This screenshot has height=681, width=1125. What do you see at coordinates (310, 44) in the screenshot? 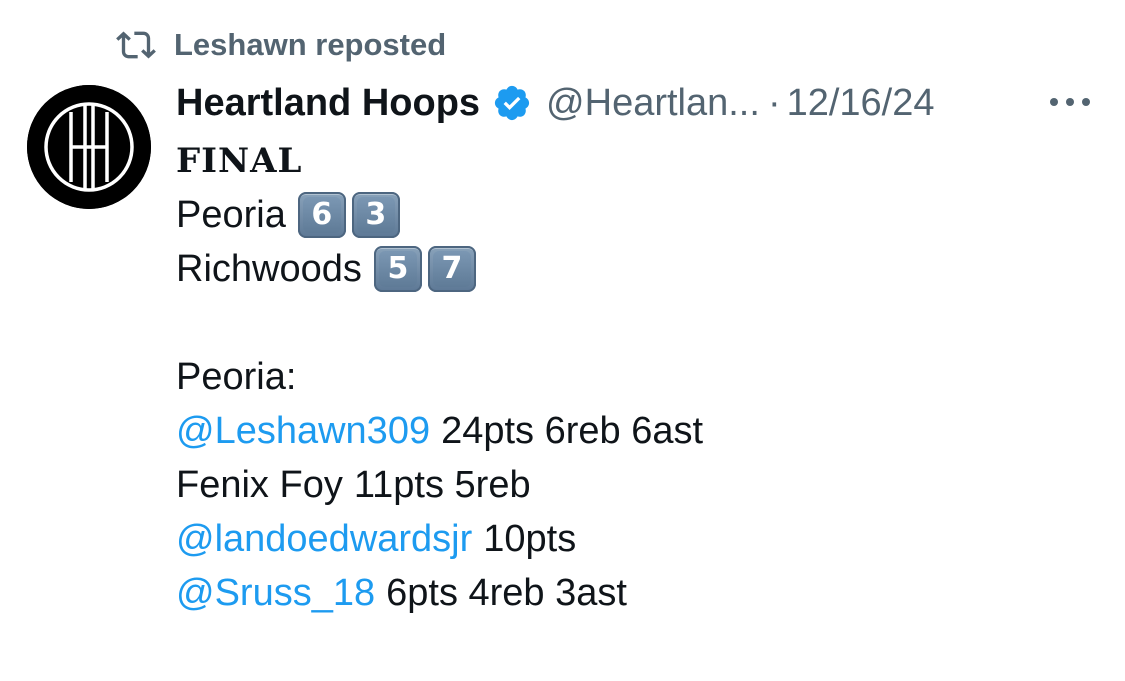
I see `repost-label: Leshawn reposted` at bounding box center [310, 44].